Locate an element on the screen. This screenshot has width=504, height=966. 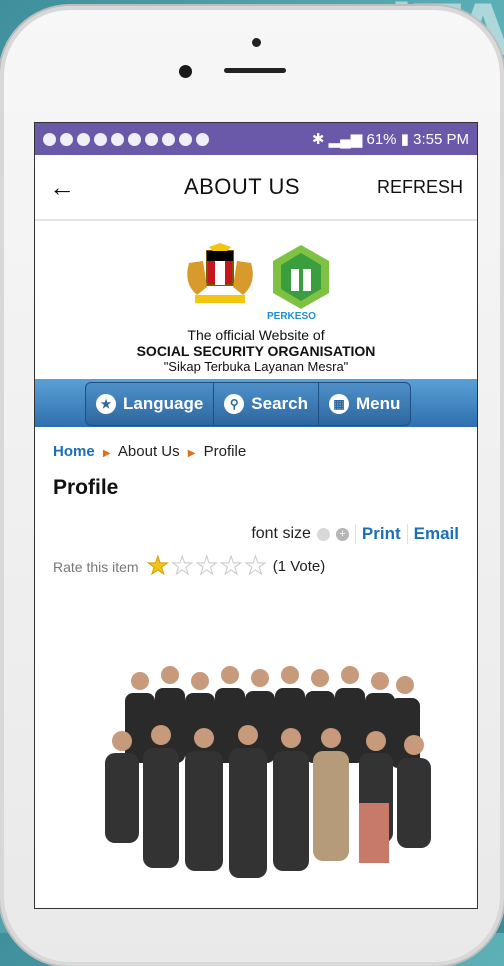
arrow-left-icon: ← is located at coordinates (69, 187).